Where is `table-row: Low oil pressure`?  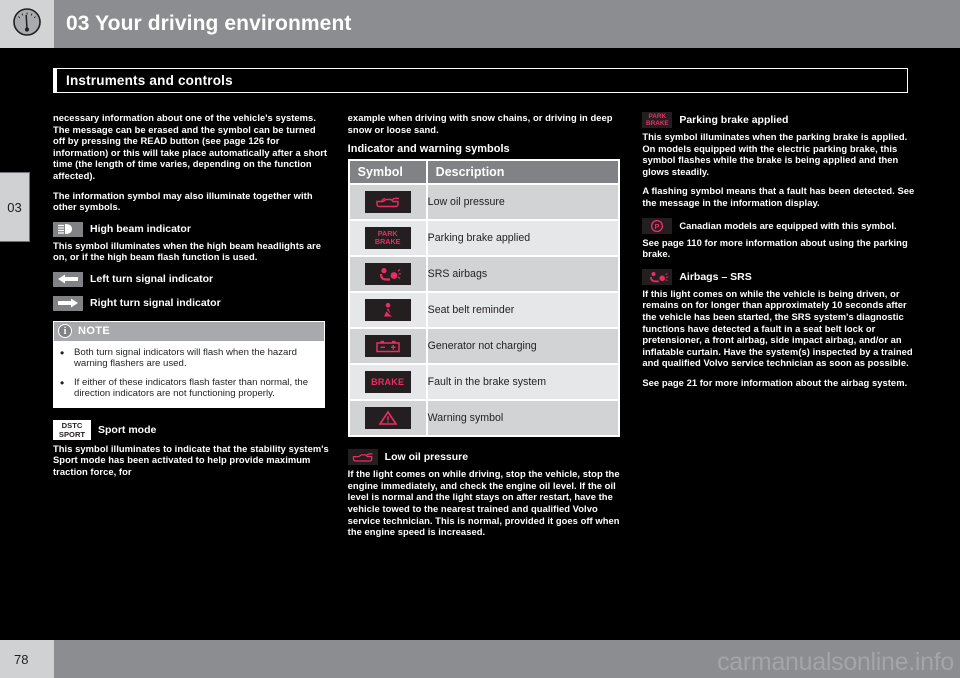
table-row: Low oil pressure is located at coordinates (483, 202).